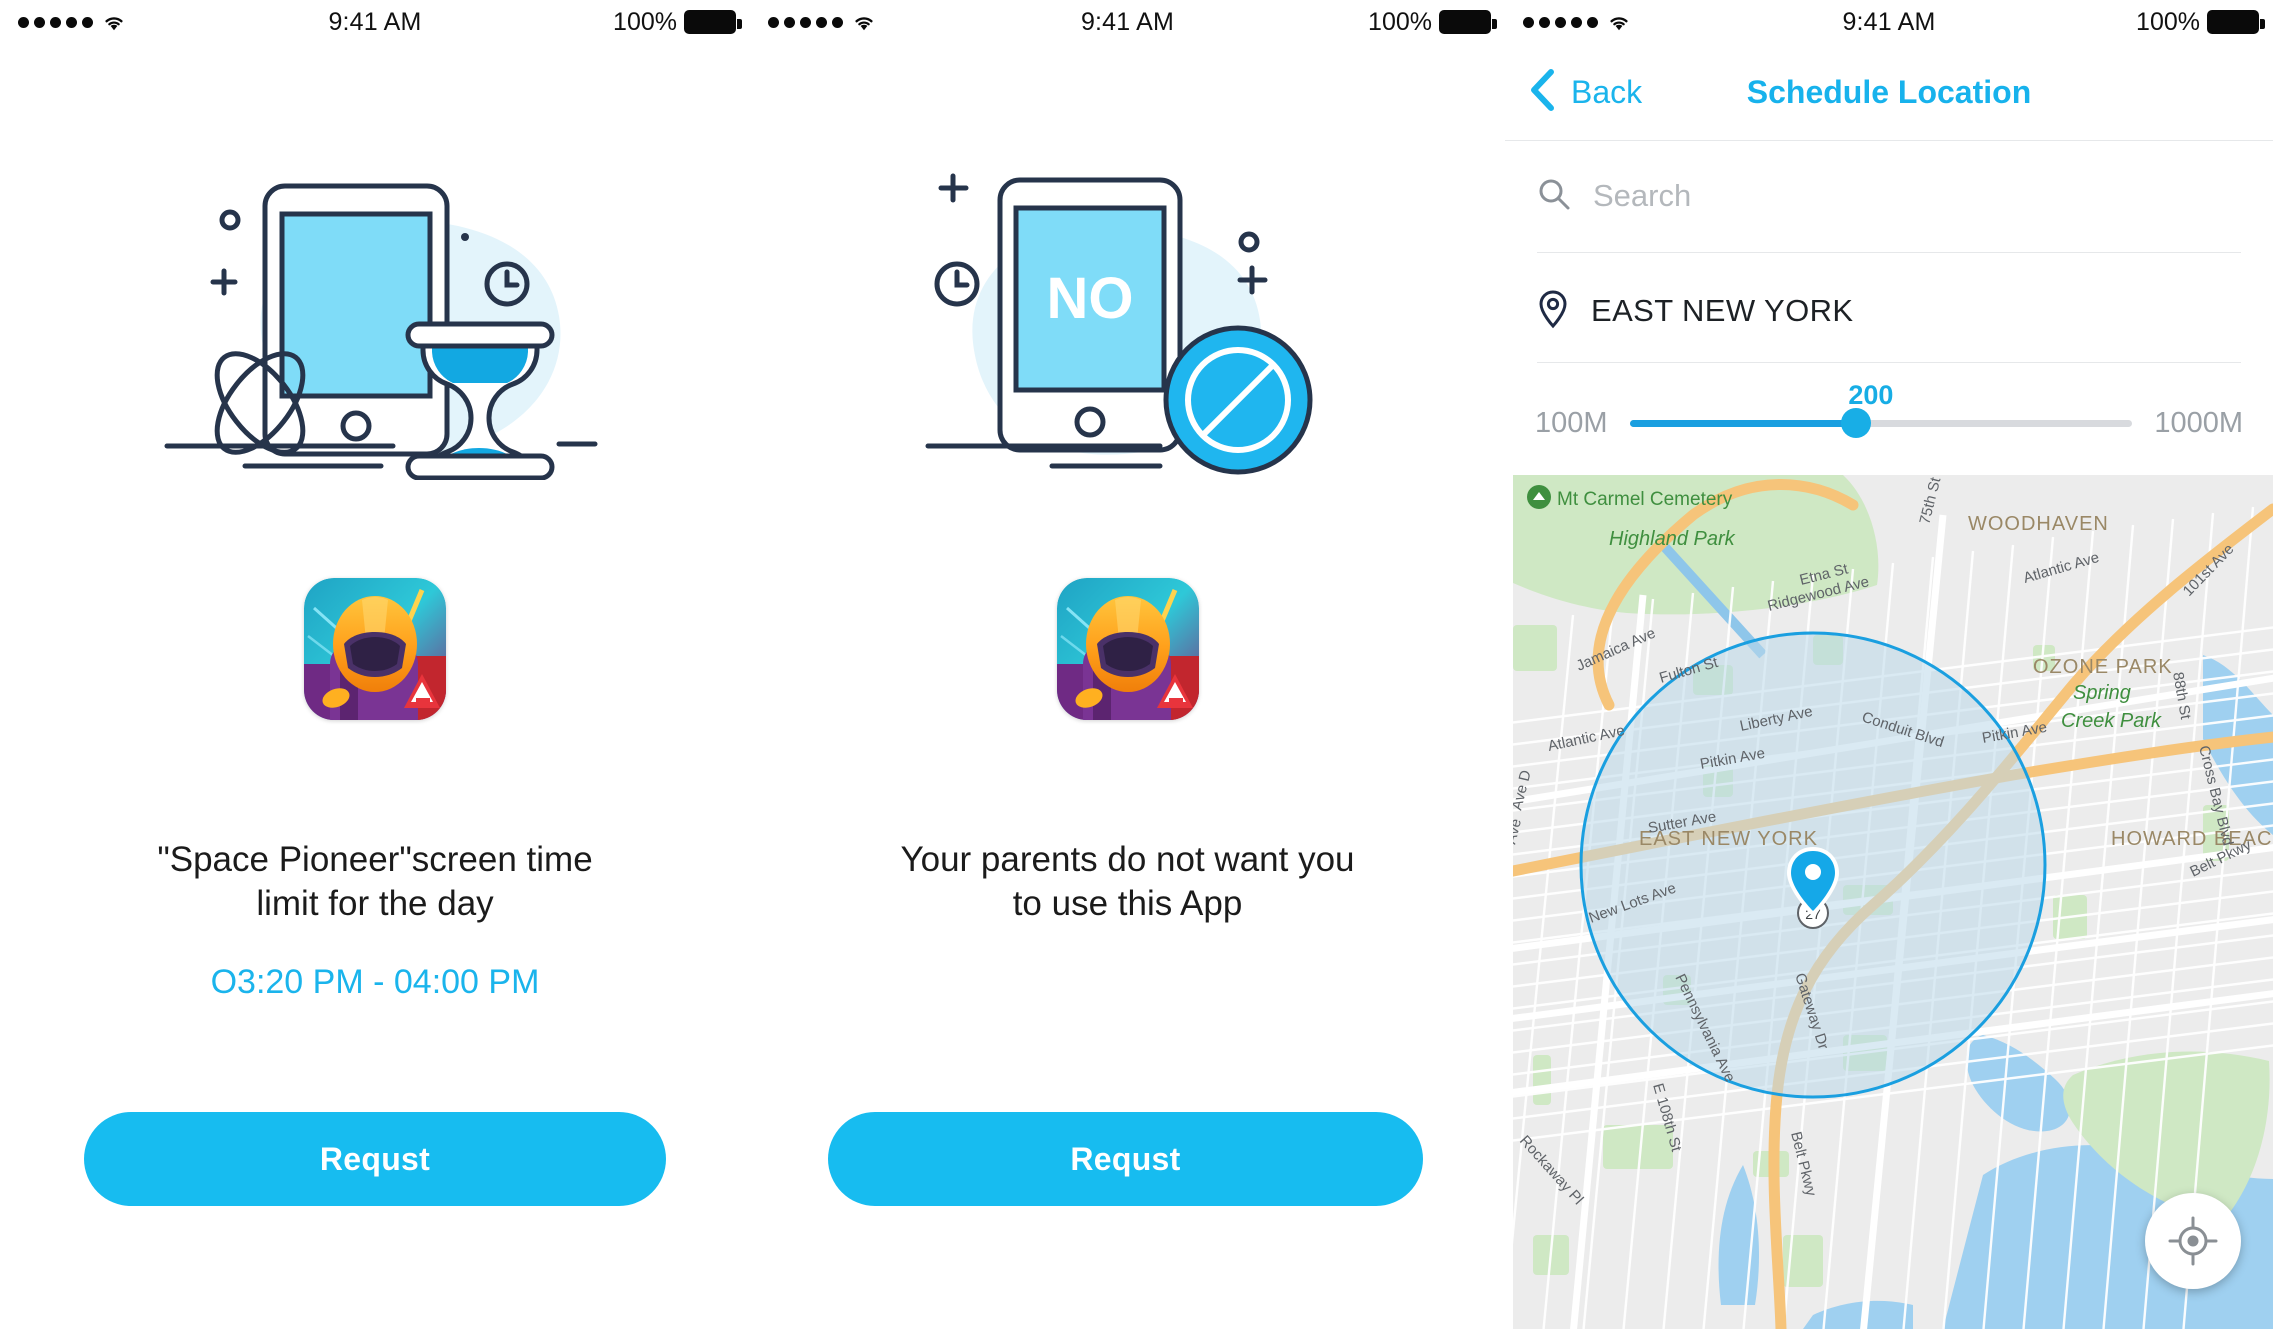 The width and height of the screenshot is (2273, 1329). I want to click on radius-slider-fill, so click(1742, 423).